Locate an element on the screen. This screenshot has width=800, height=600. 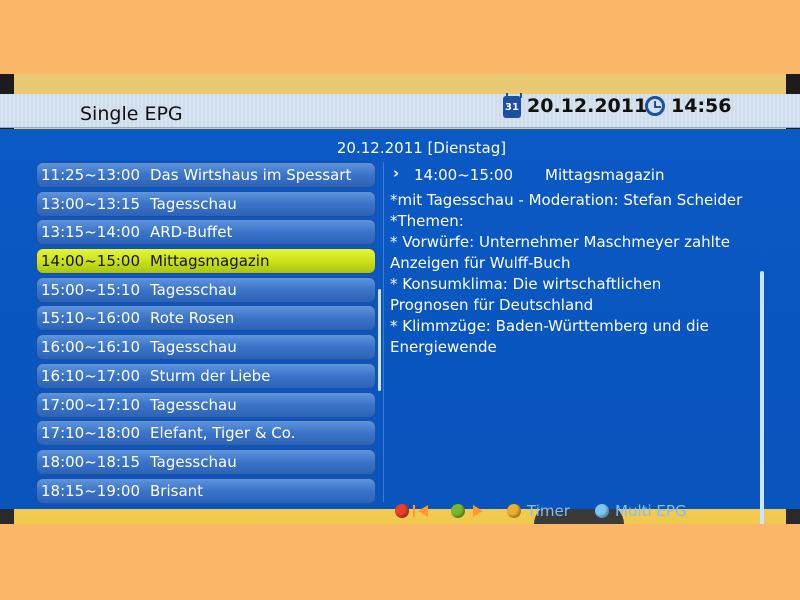
program-name: Das Wirtshaus im Spessart is located at coordinates (251, 175).